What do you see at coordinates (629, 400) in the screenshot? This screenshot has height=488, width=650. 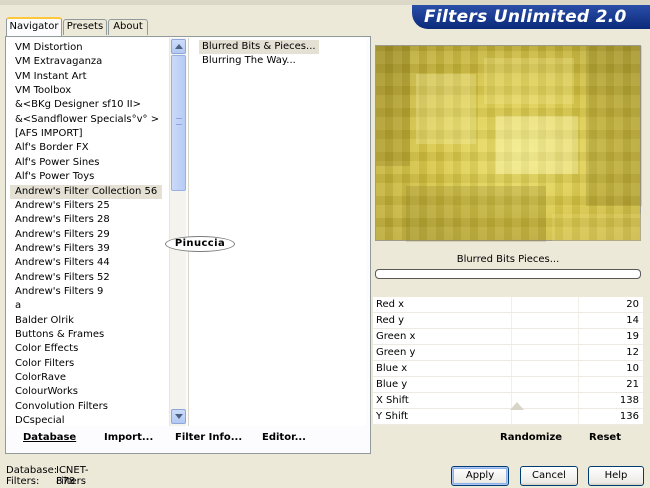 I see `param-value: 138` at bounding box center [629, 400].